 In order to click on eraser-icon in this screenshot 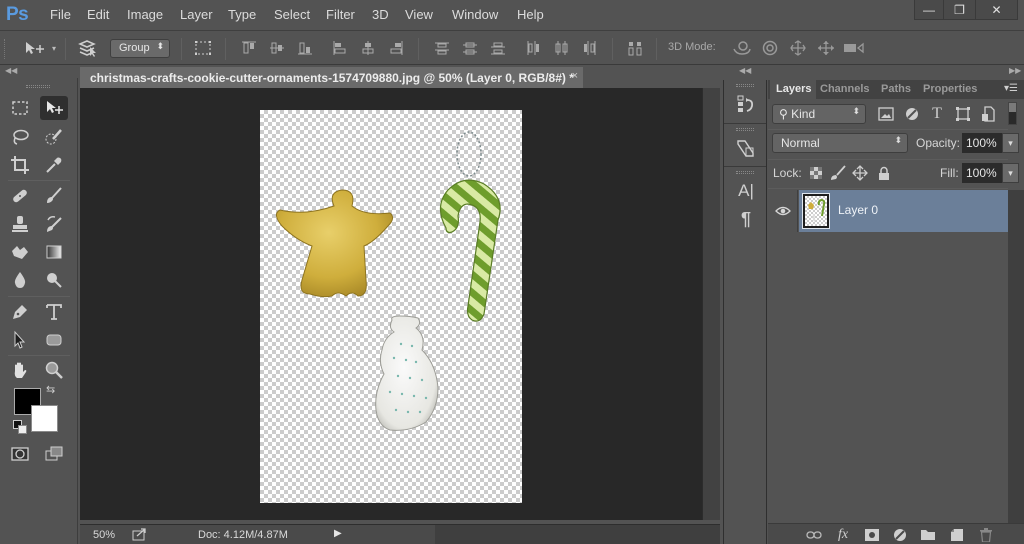, I will do `click(20, 252)`.